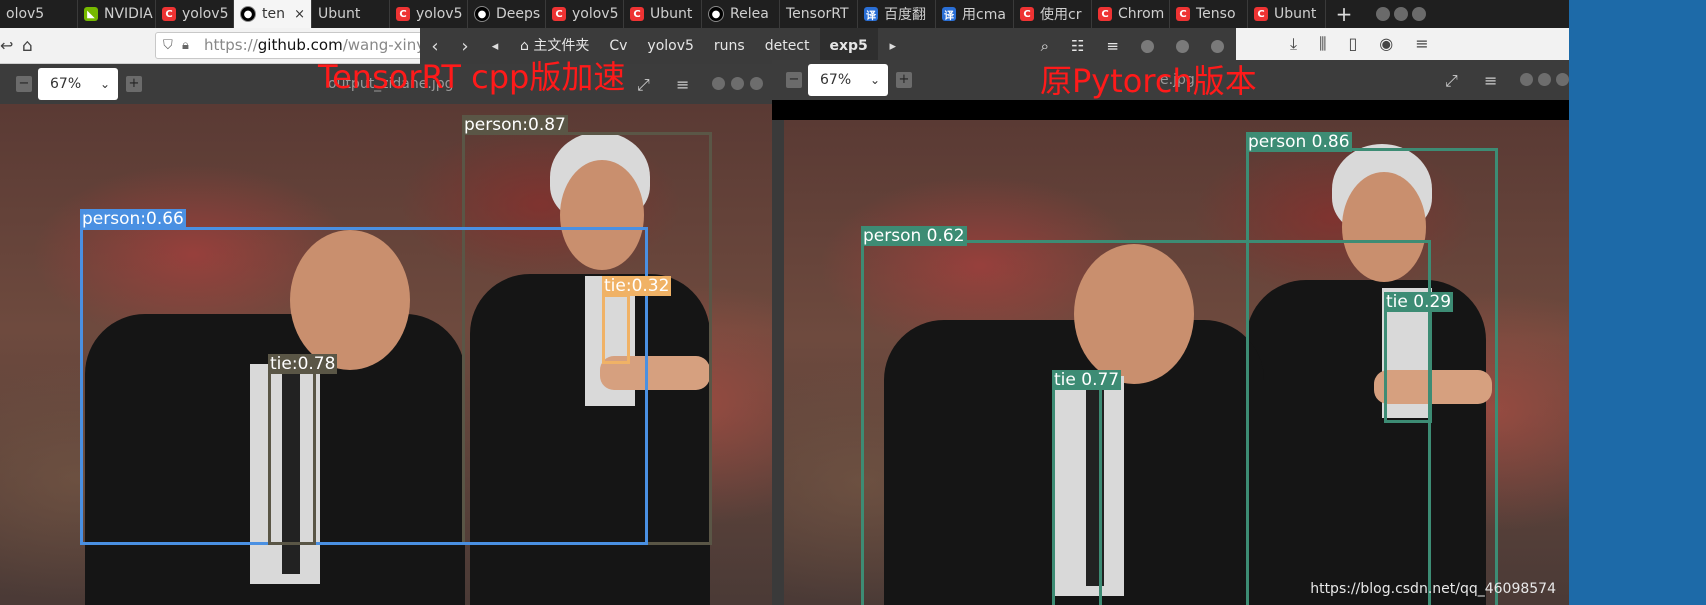 Image resolution: width=1706 pixels, height=605 pixels. What do you see at coordinates (168, 45) in the screenshot?
I see `shield-icon: ⛉` at bounding box center [168, 45].